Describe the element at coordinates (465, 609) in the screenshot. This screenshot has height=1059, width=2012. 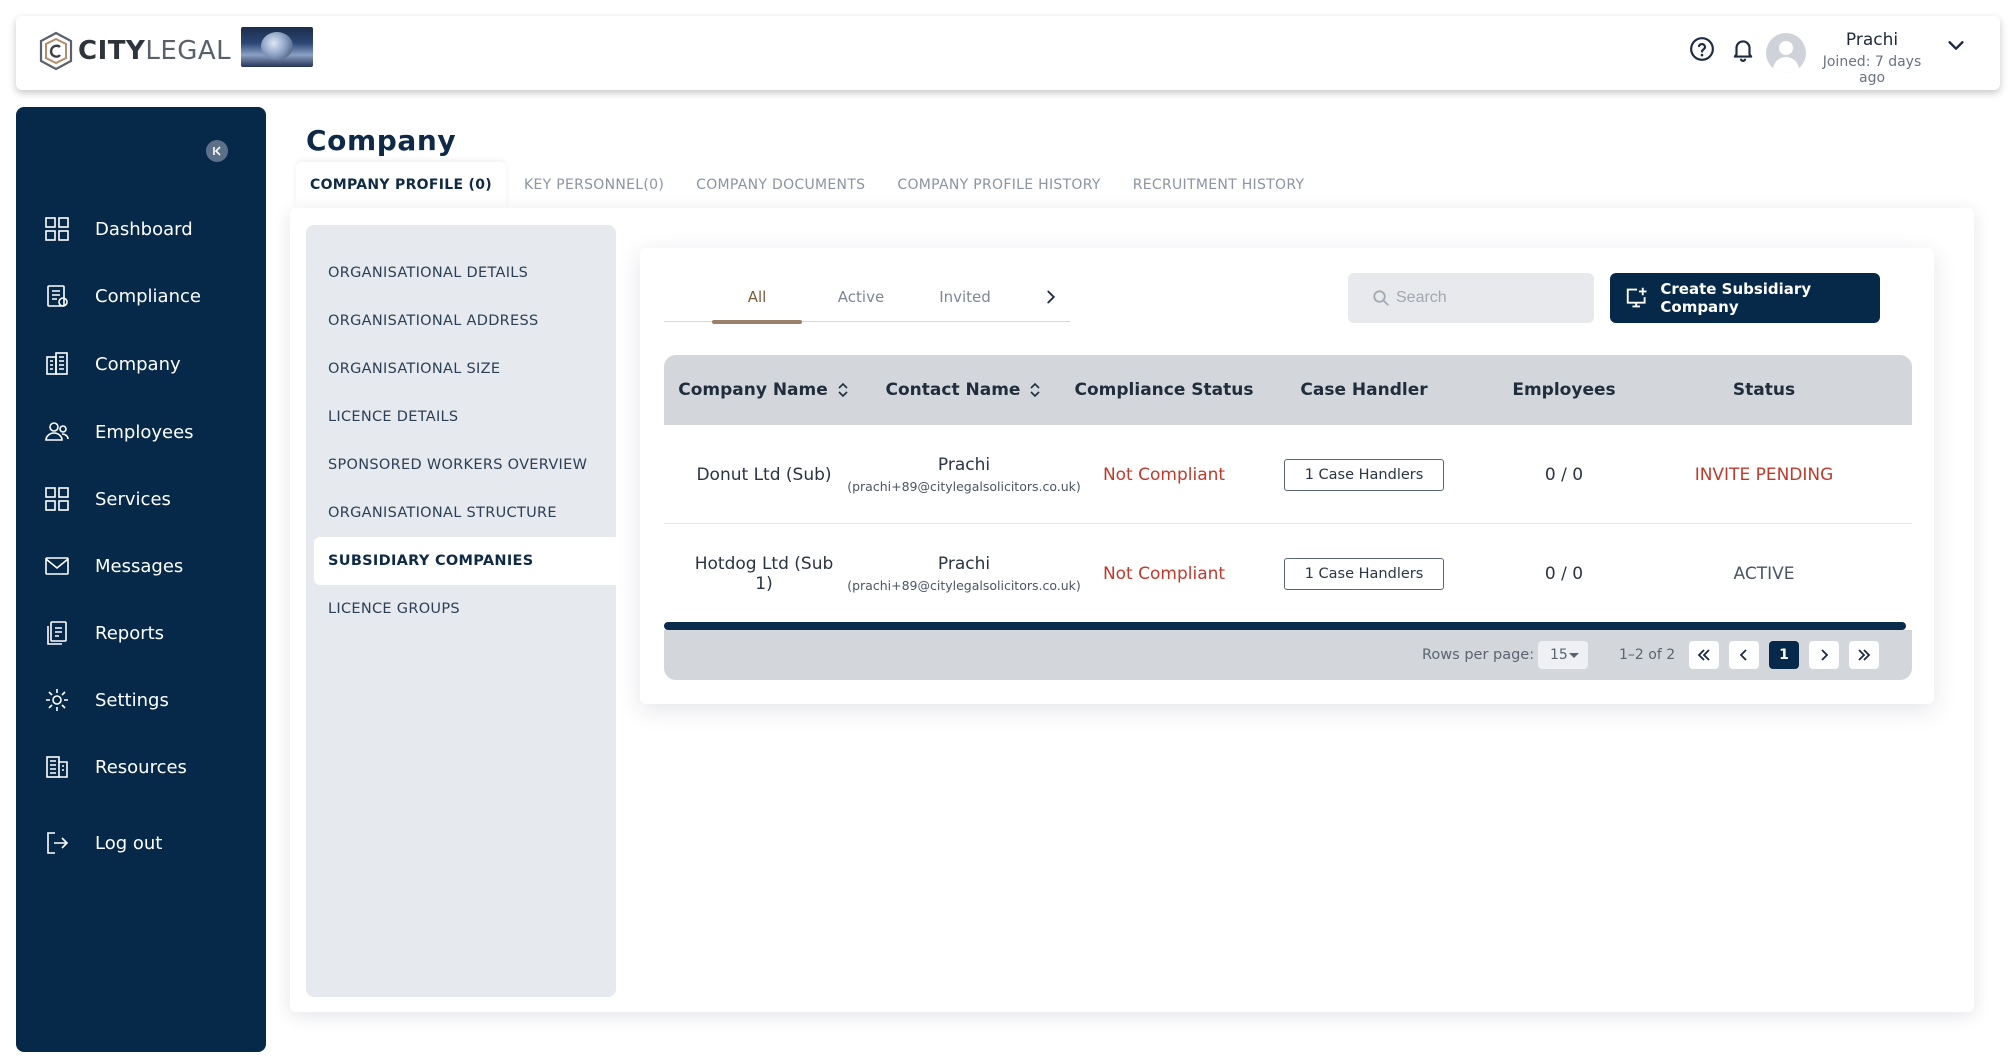
I see `subnav-licence-groups: LICENCE GROUPS` at that location.